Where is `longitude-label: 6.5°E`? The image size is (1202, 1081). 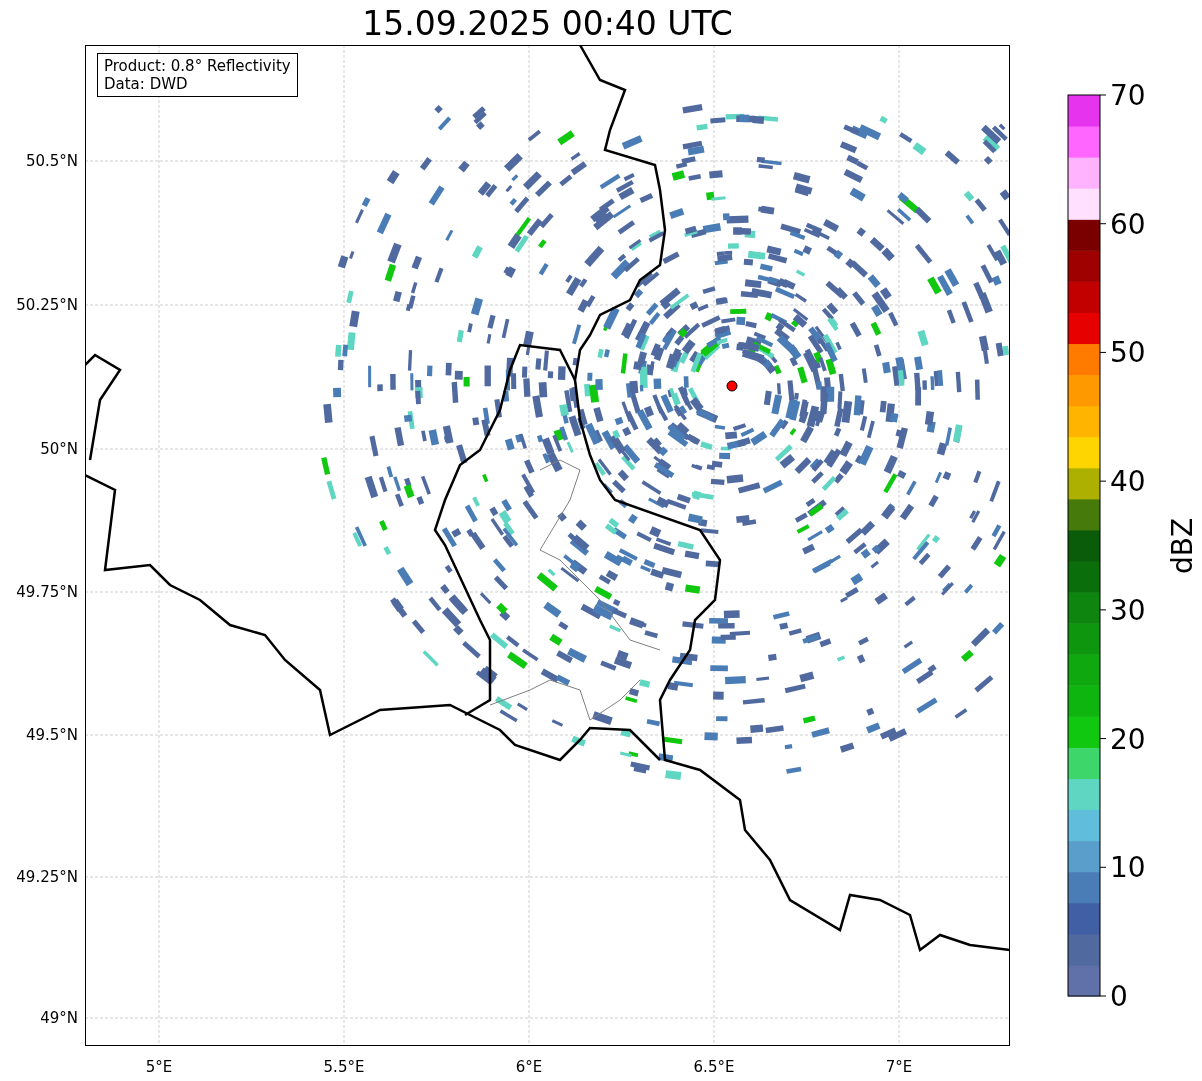 longitude-label: 6.5°E is located at coordinates (714, 1067).